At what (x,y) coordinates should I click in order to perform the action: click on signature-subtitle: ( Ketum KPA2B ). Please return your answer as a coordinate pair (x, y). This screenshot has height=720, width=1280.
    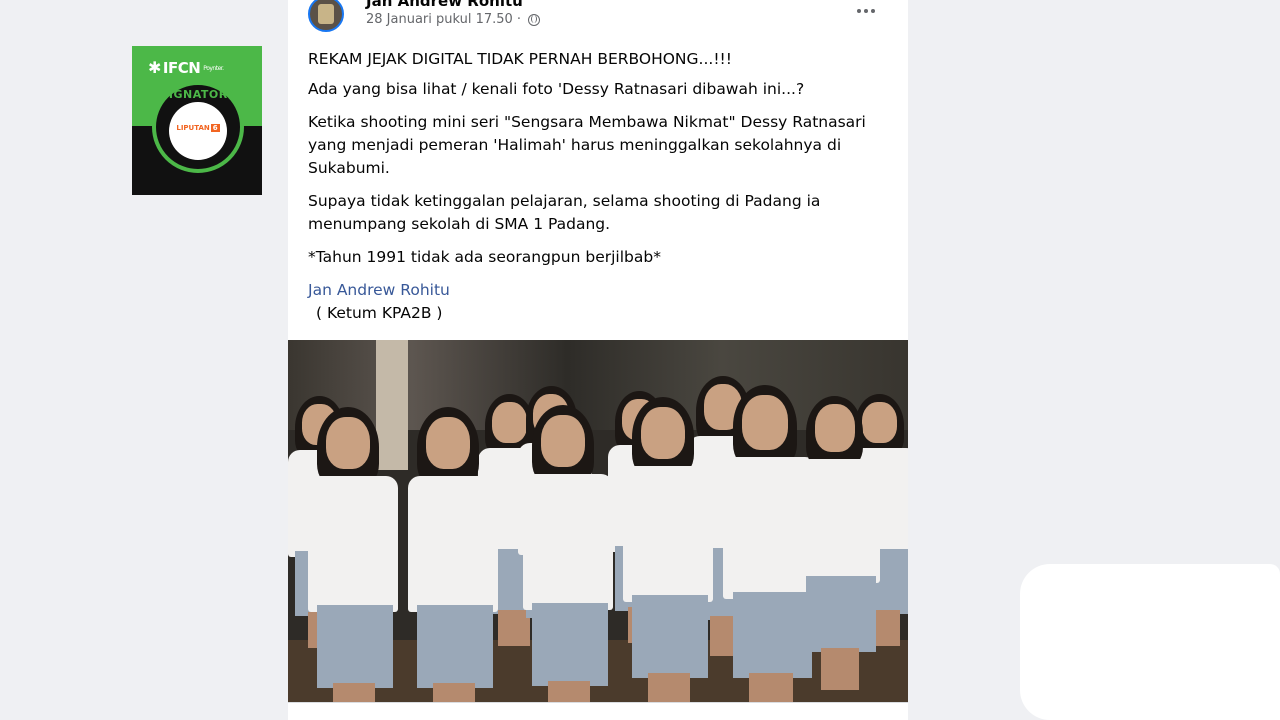
    Looking at the image, I should click on (379, 313).